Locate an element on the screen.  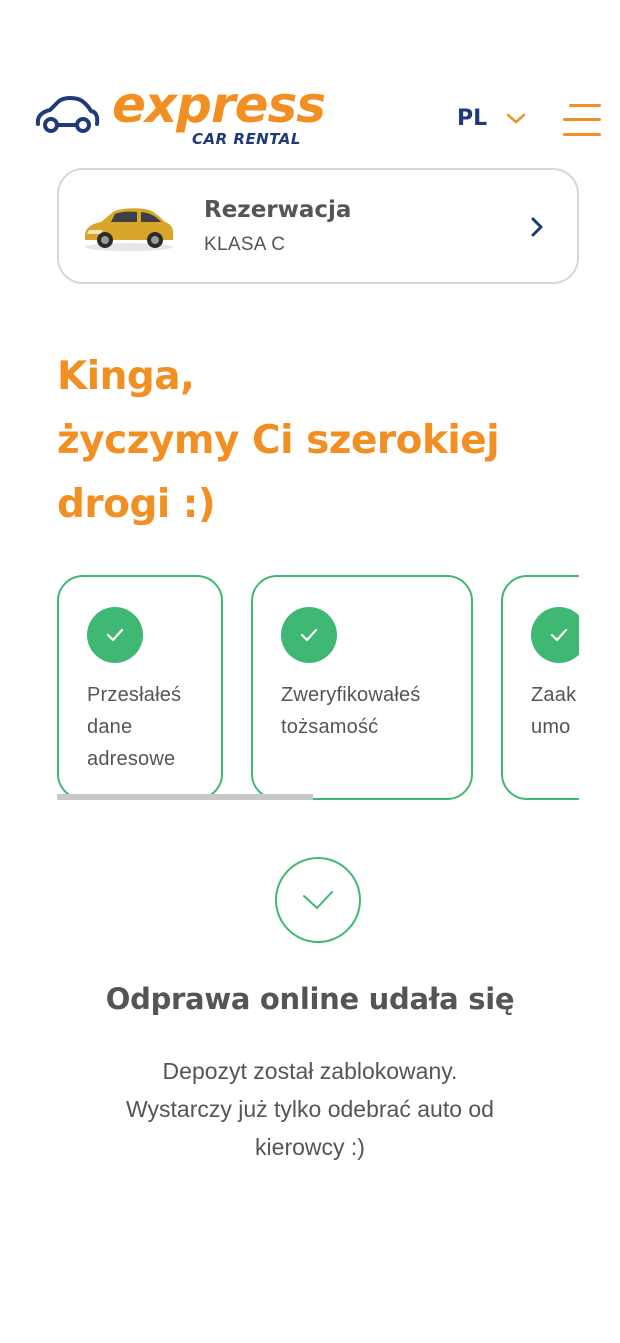
greeting-heading: Kinga, życzymy Ci szerokiej drogi :) is located at coordinates (317, 441).